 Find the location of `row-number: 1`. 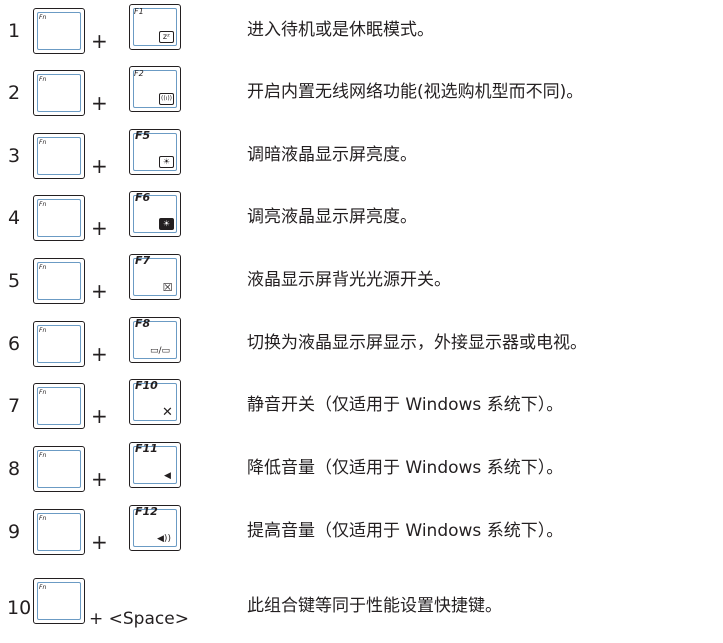

row-number: 1 is located at coordinates (14, 31).